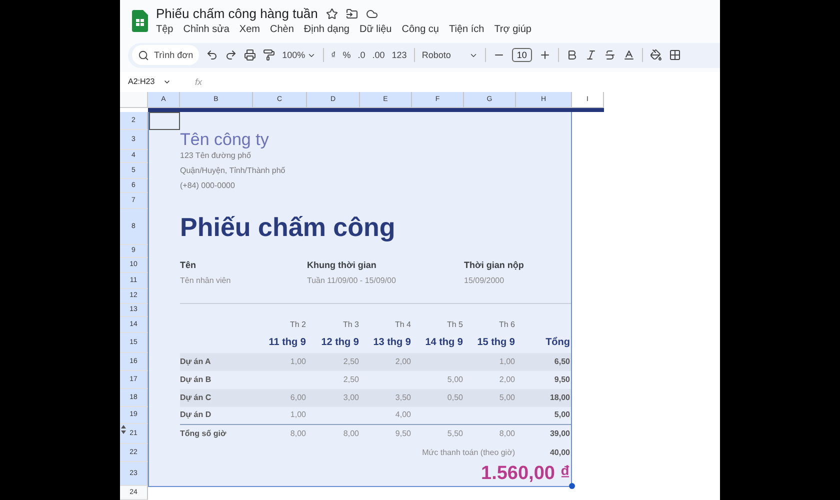 The image size is (840, 500). What do you see at coordinates (288, 227) in the screenshot?
I see `sheet-title: Phiếu chấm công` at bounding box center [288, 227].